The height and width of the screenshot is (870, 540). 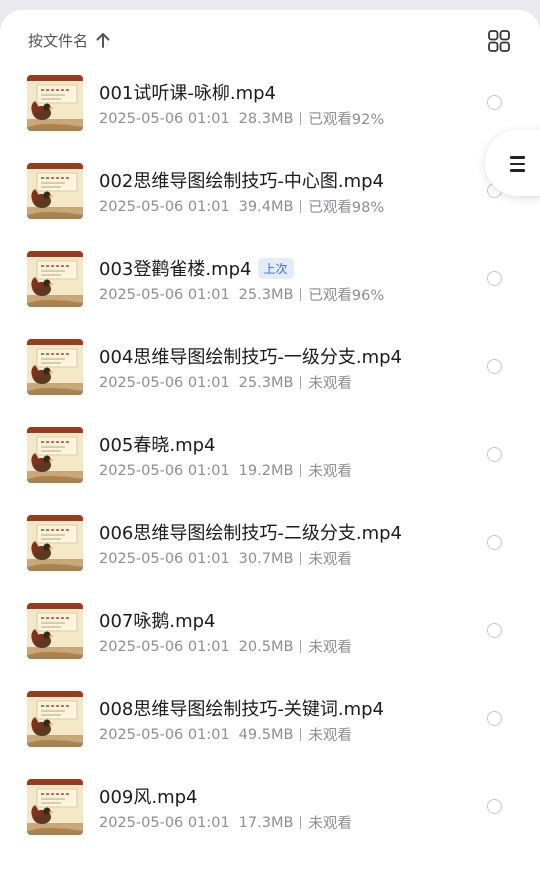 I want to click on list-item: 007咏鹅.mp4 2025-05-06 01:01 20.5MB 未观看, so click(x=270, y=632).